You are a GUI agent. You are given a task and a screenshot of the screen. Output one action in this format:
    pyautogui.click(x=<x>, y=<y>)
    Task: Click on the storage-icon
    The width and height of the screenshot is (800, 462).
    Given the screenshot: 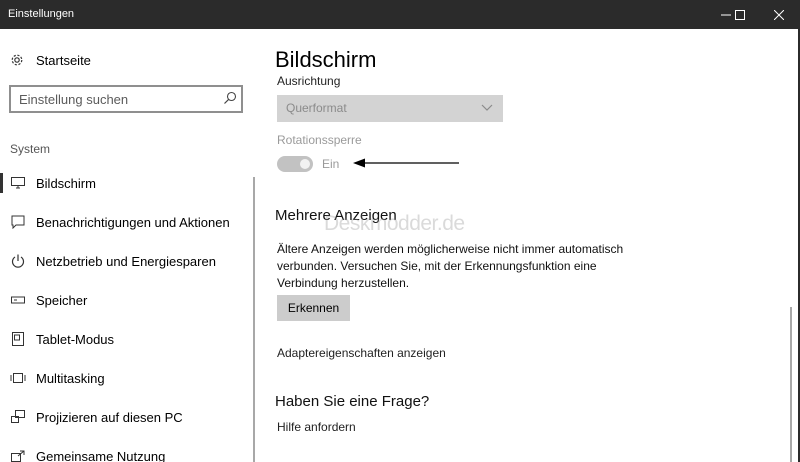 What is the action you would take?
    pyautogui.click(x=18, y=300)
    